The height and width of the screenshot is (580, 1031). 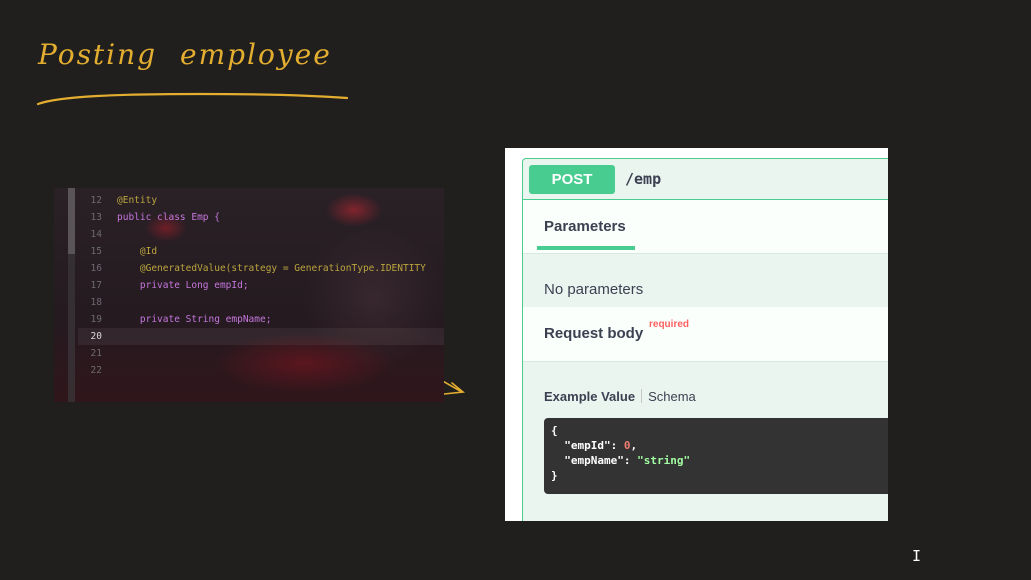 I want to click on text-cursor-icon: I, so click(x=917, y=556).